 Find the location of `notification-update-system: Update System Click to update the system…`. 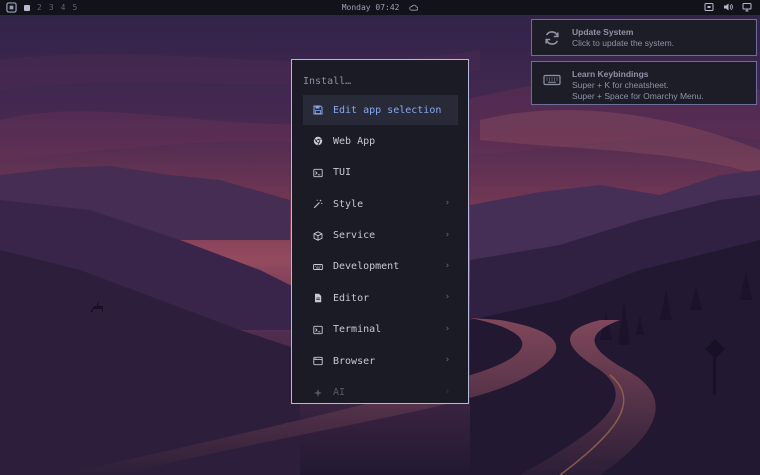

notification-update-system: Update System Click to update the system… is located at coordinates (644, 37).